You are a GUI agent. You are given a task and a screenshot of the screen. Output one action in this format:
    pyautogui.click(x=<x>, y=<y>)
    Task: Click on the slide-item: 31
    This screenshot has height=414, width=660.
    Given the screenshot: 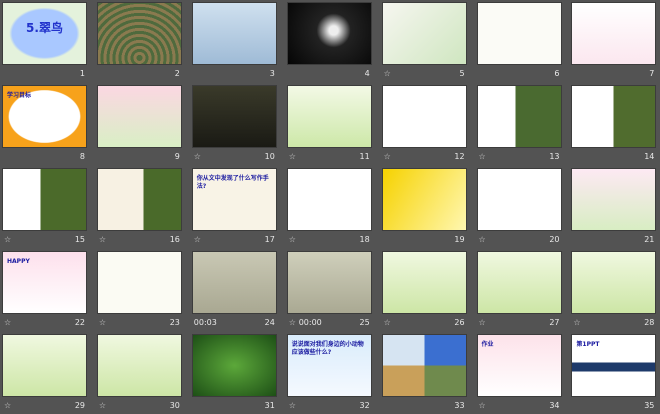 What is the action you would take?
    pyautogui.click(x=234, y=374)
    